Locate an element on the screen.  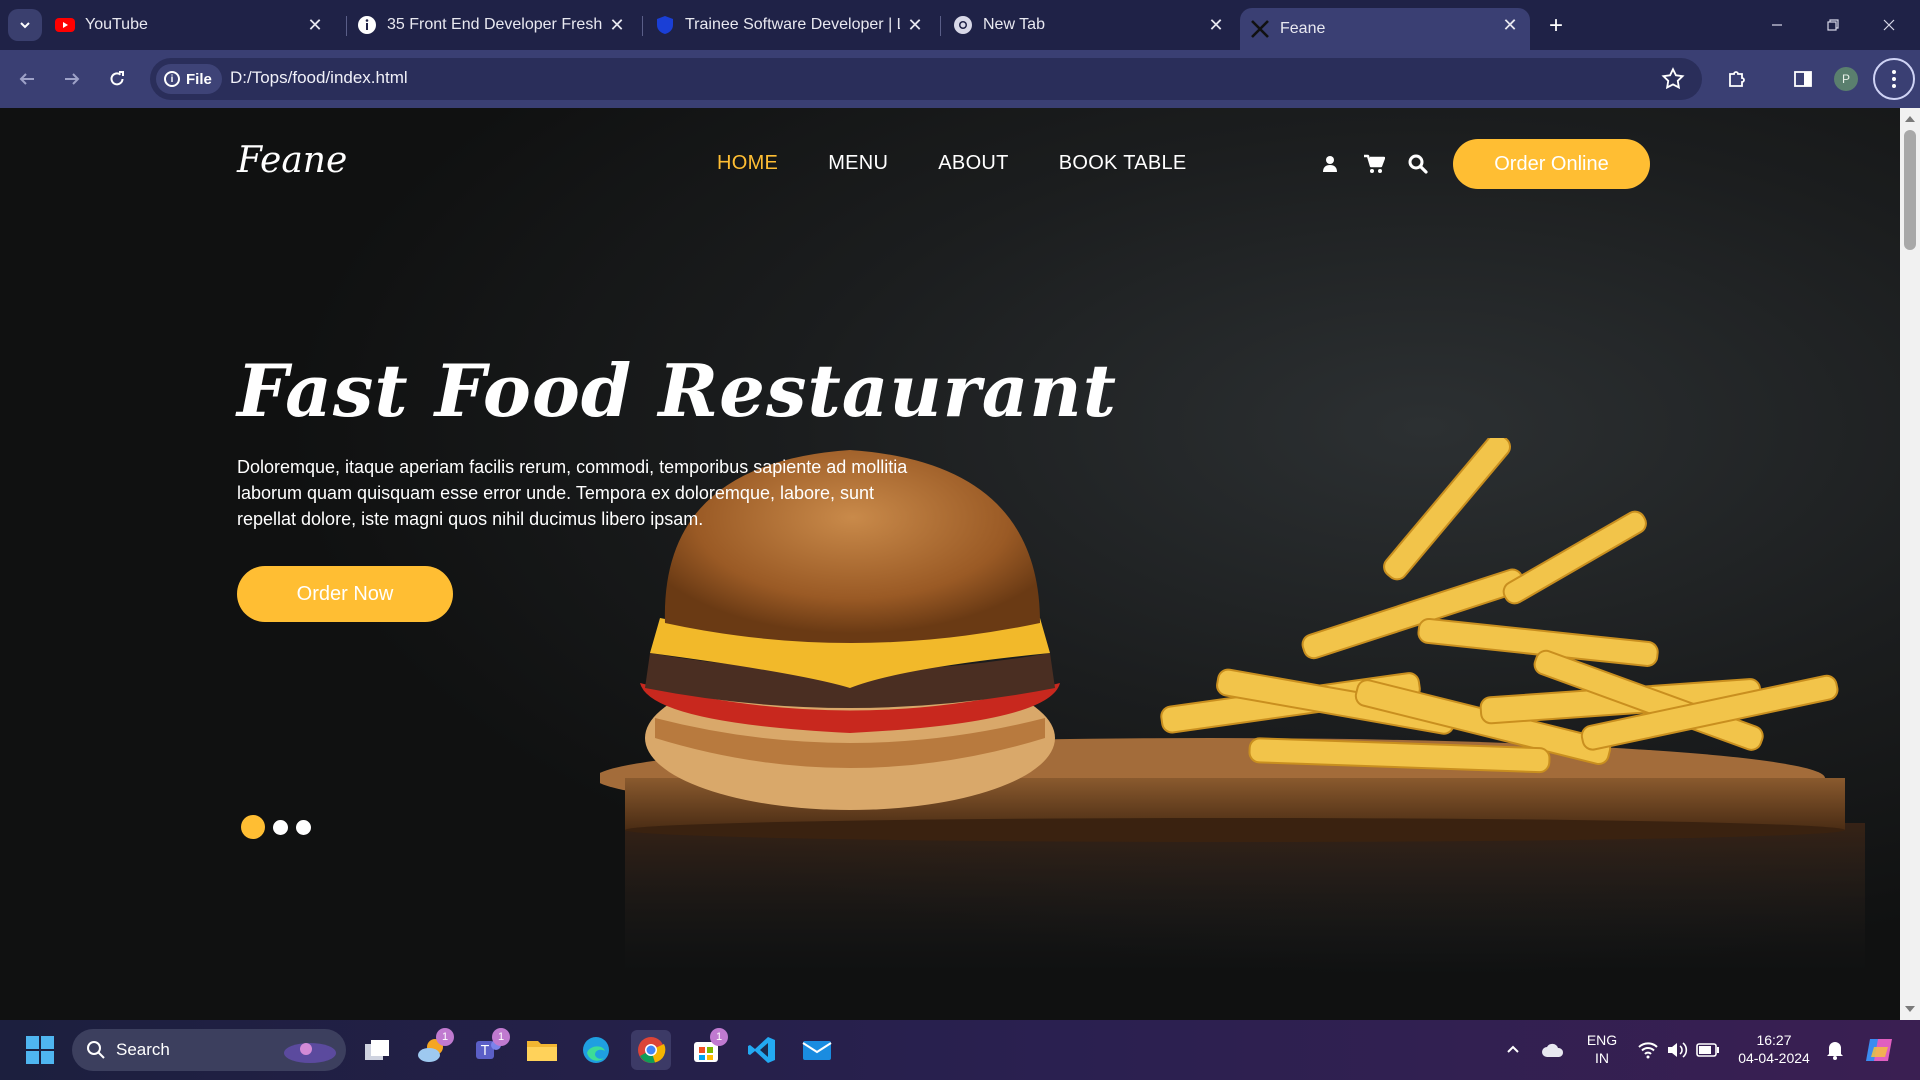
tab-feane: Feane ✕ is located at coordinates (1385, 29).